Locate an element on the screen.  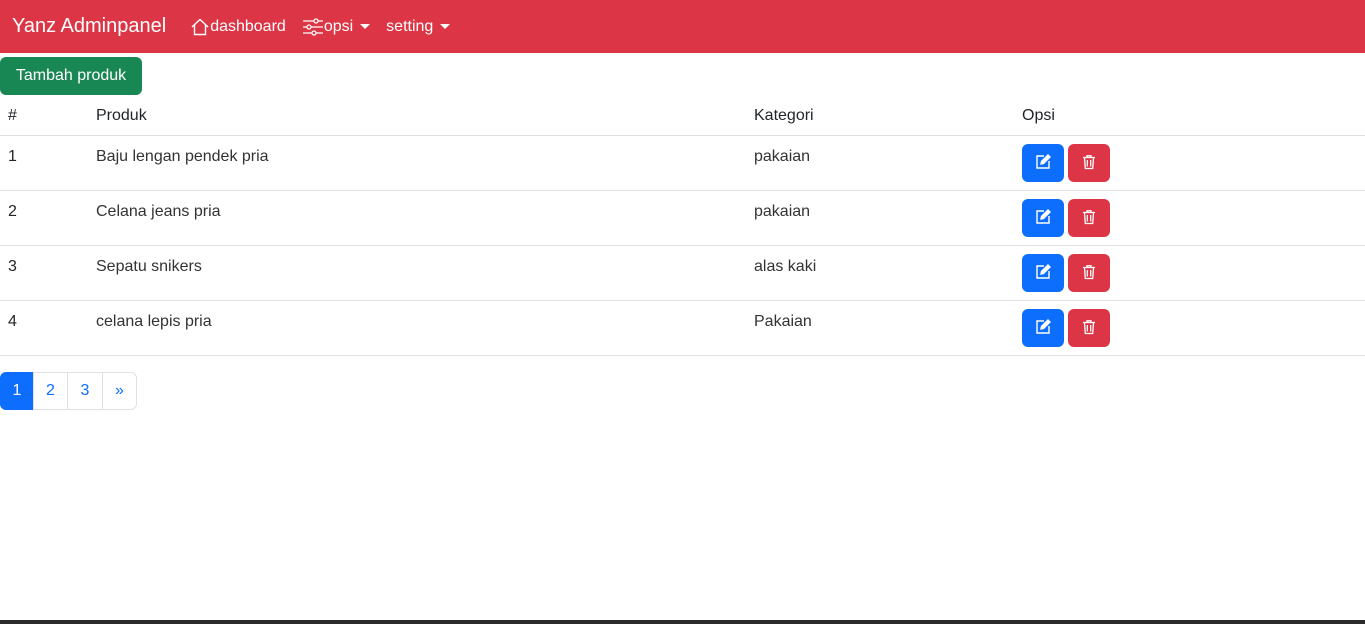
nav-link-label: setting is located at coordinates (410, 26).